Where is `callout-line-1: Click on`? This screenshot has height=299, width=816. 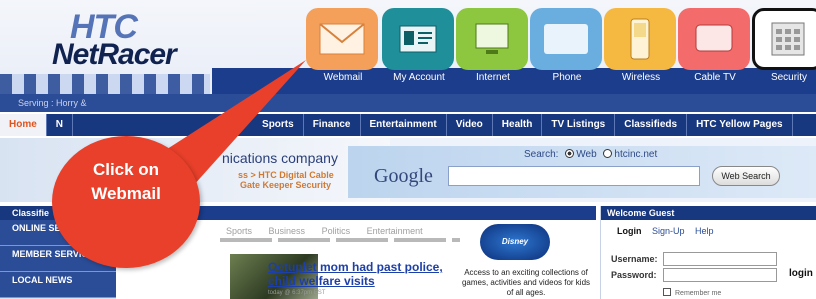 callout-line-1: Click on is located at coordinates (126, 169).